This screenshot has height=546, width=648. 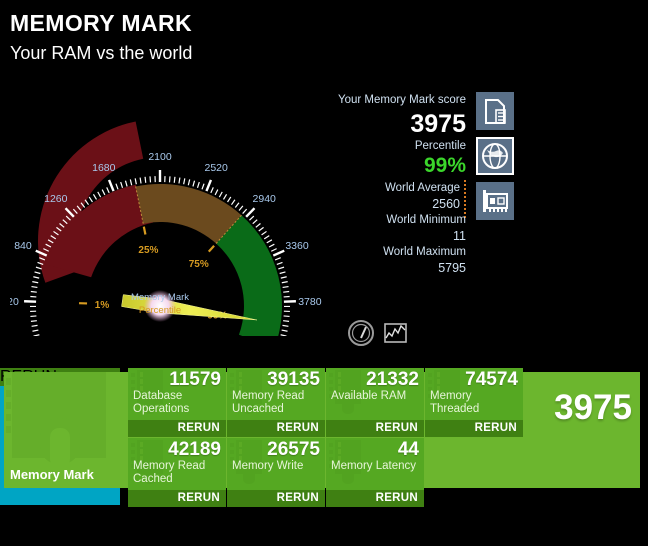 What do you see at coordinates (160, 297) in the screenshot?
I see `gauge-caption-title: Memory Mark` at bounding box center [160, 297].